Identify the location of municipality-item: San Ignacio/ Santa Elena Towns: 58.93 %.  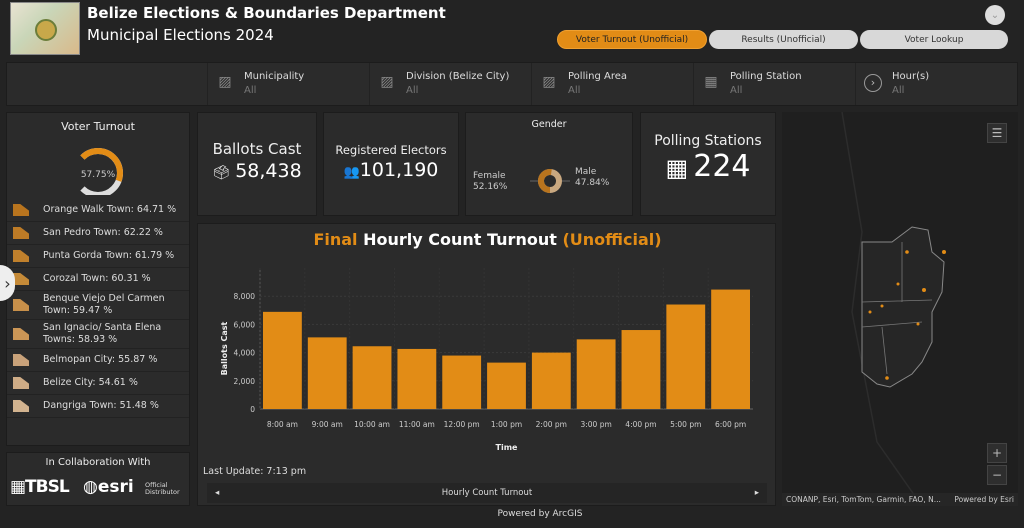
(98, 334).